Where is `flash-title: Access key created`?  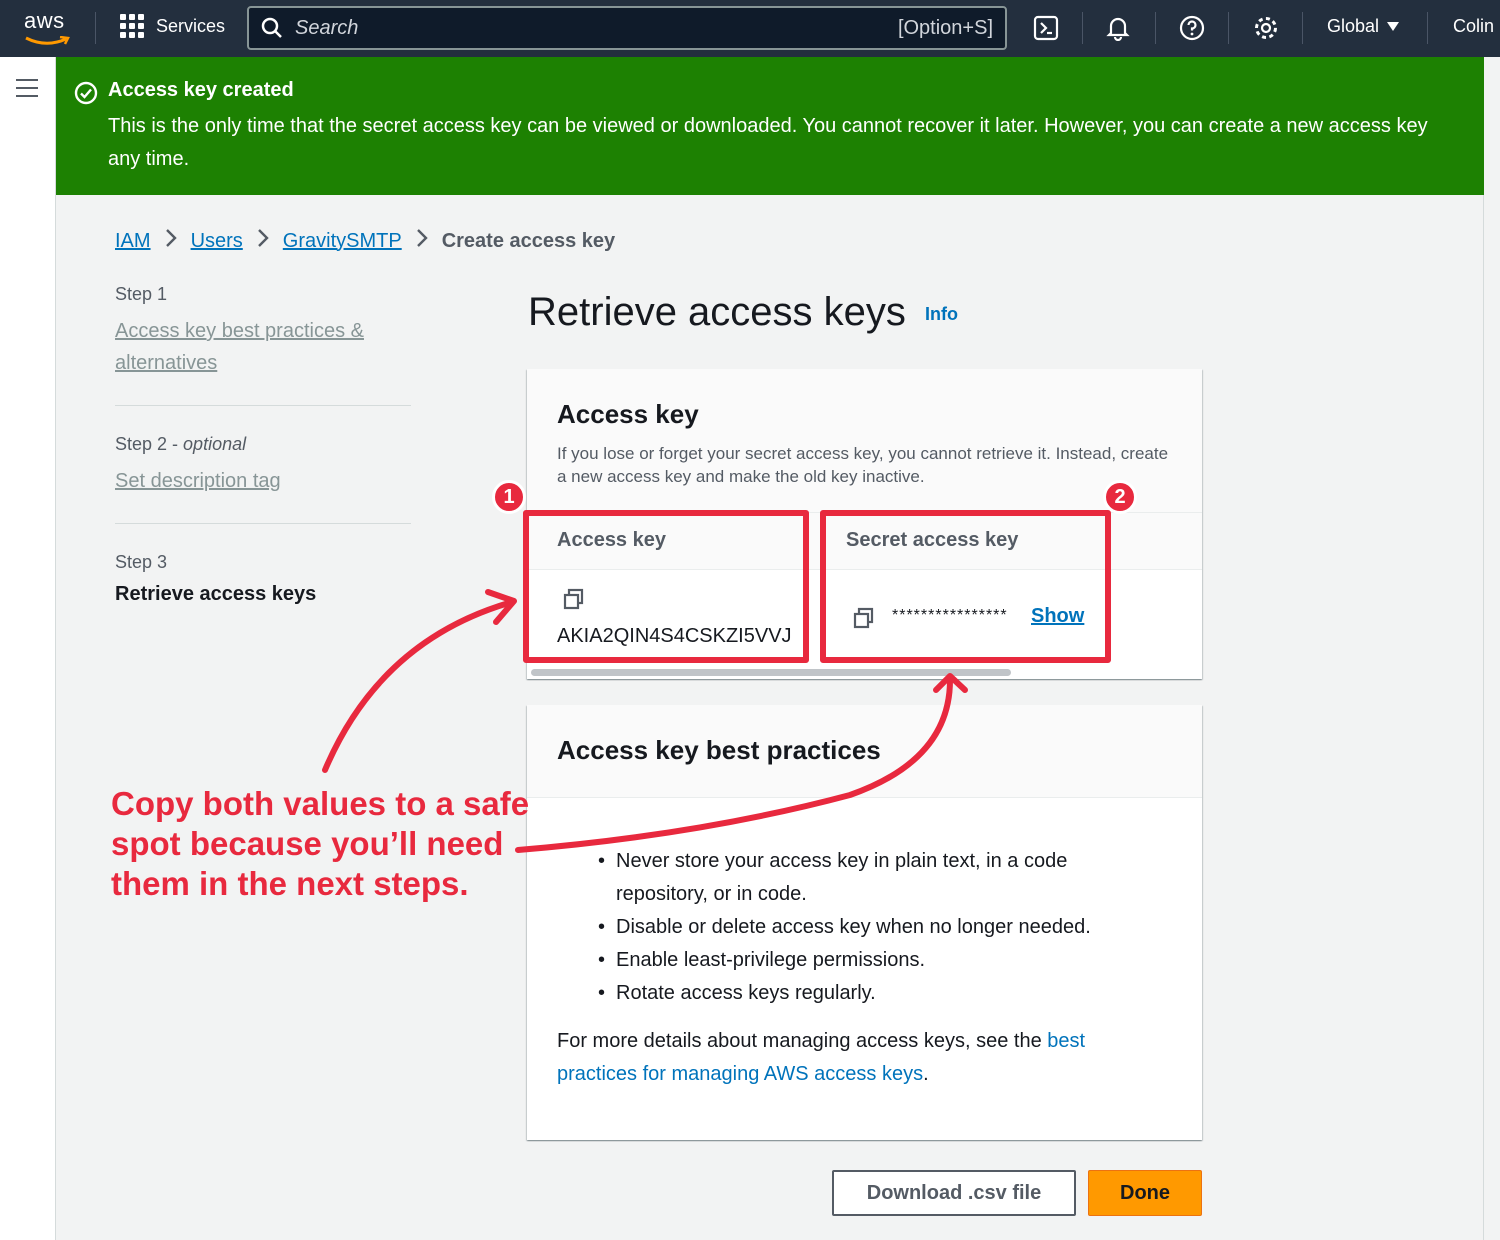
flash-title: Access key created is located at coordinates (201, 90).